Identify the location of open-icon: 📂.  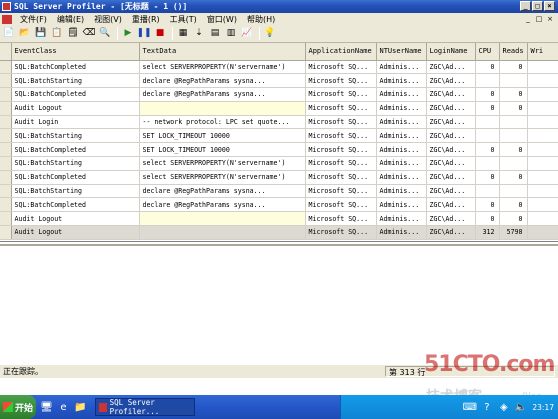
(25, 33).